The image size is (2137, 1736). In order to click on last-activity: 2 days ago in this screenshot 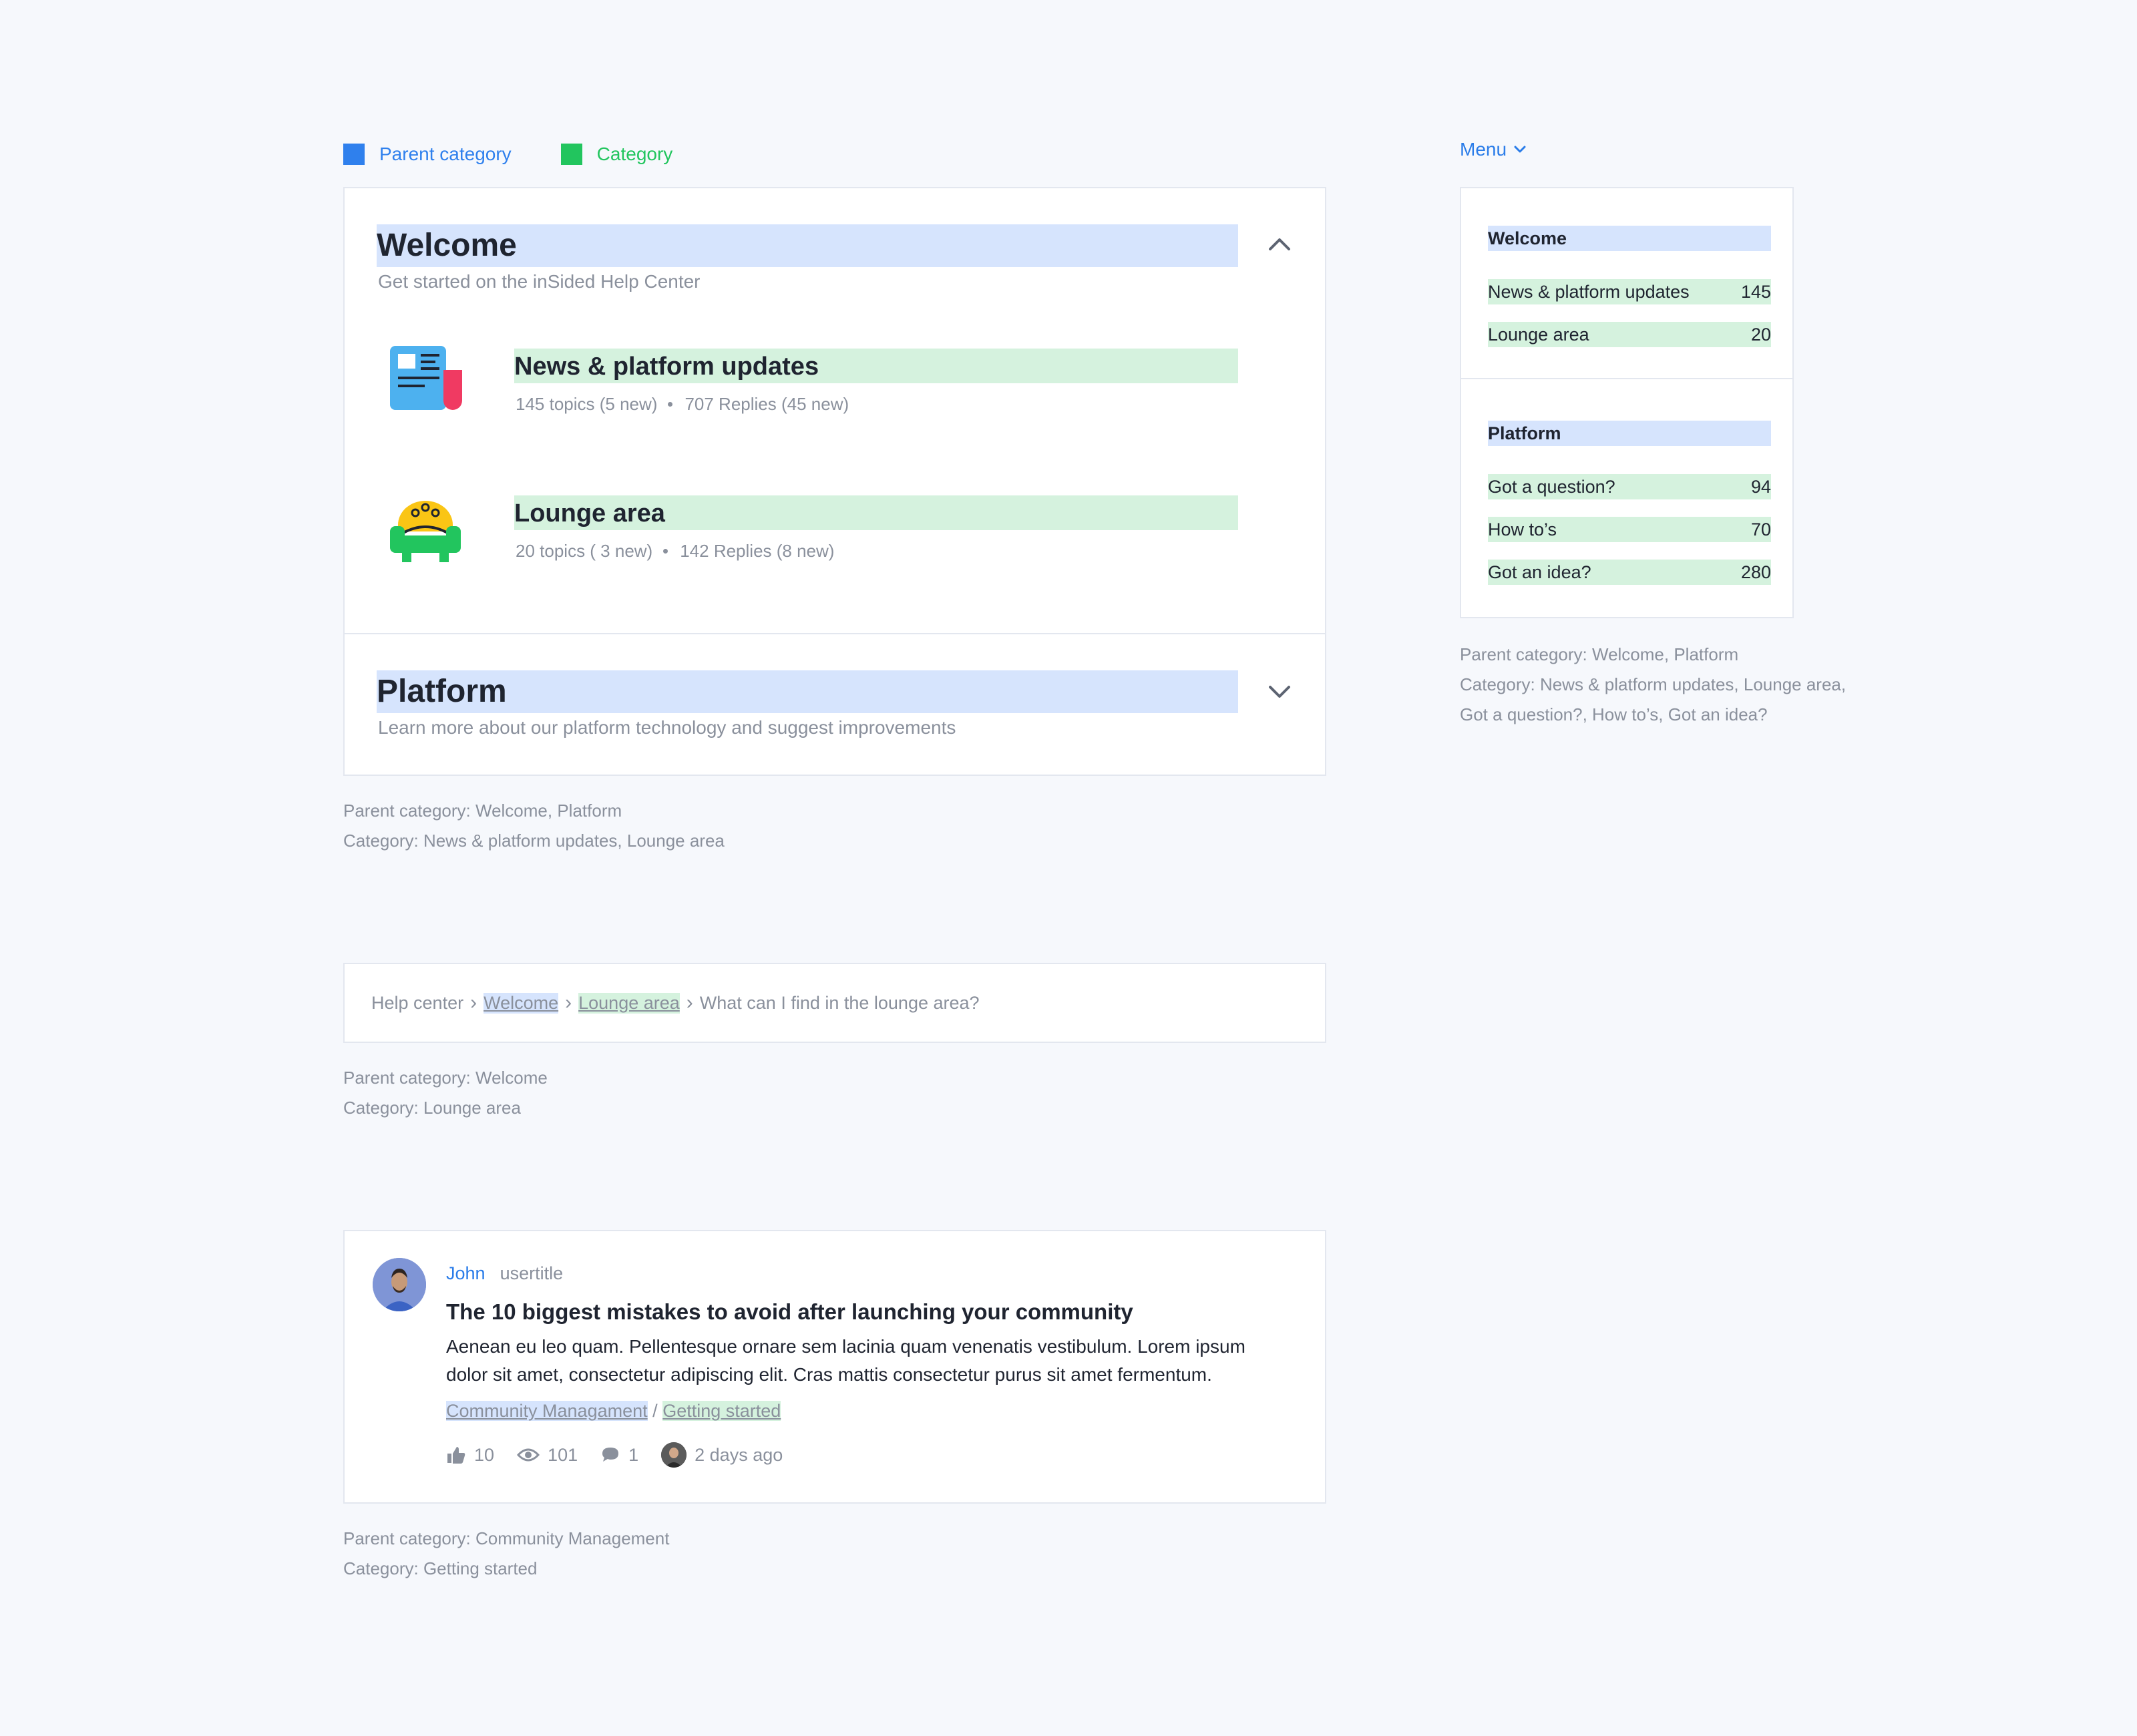, I will do `click(722, 1455)`.